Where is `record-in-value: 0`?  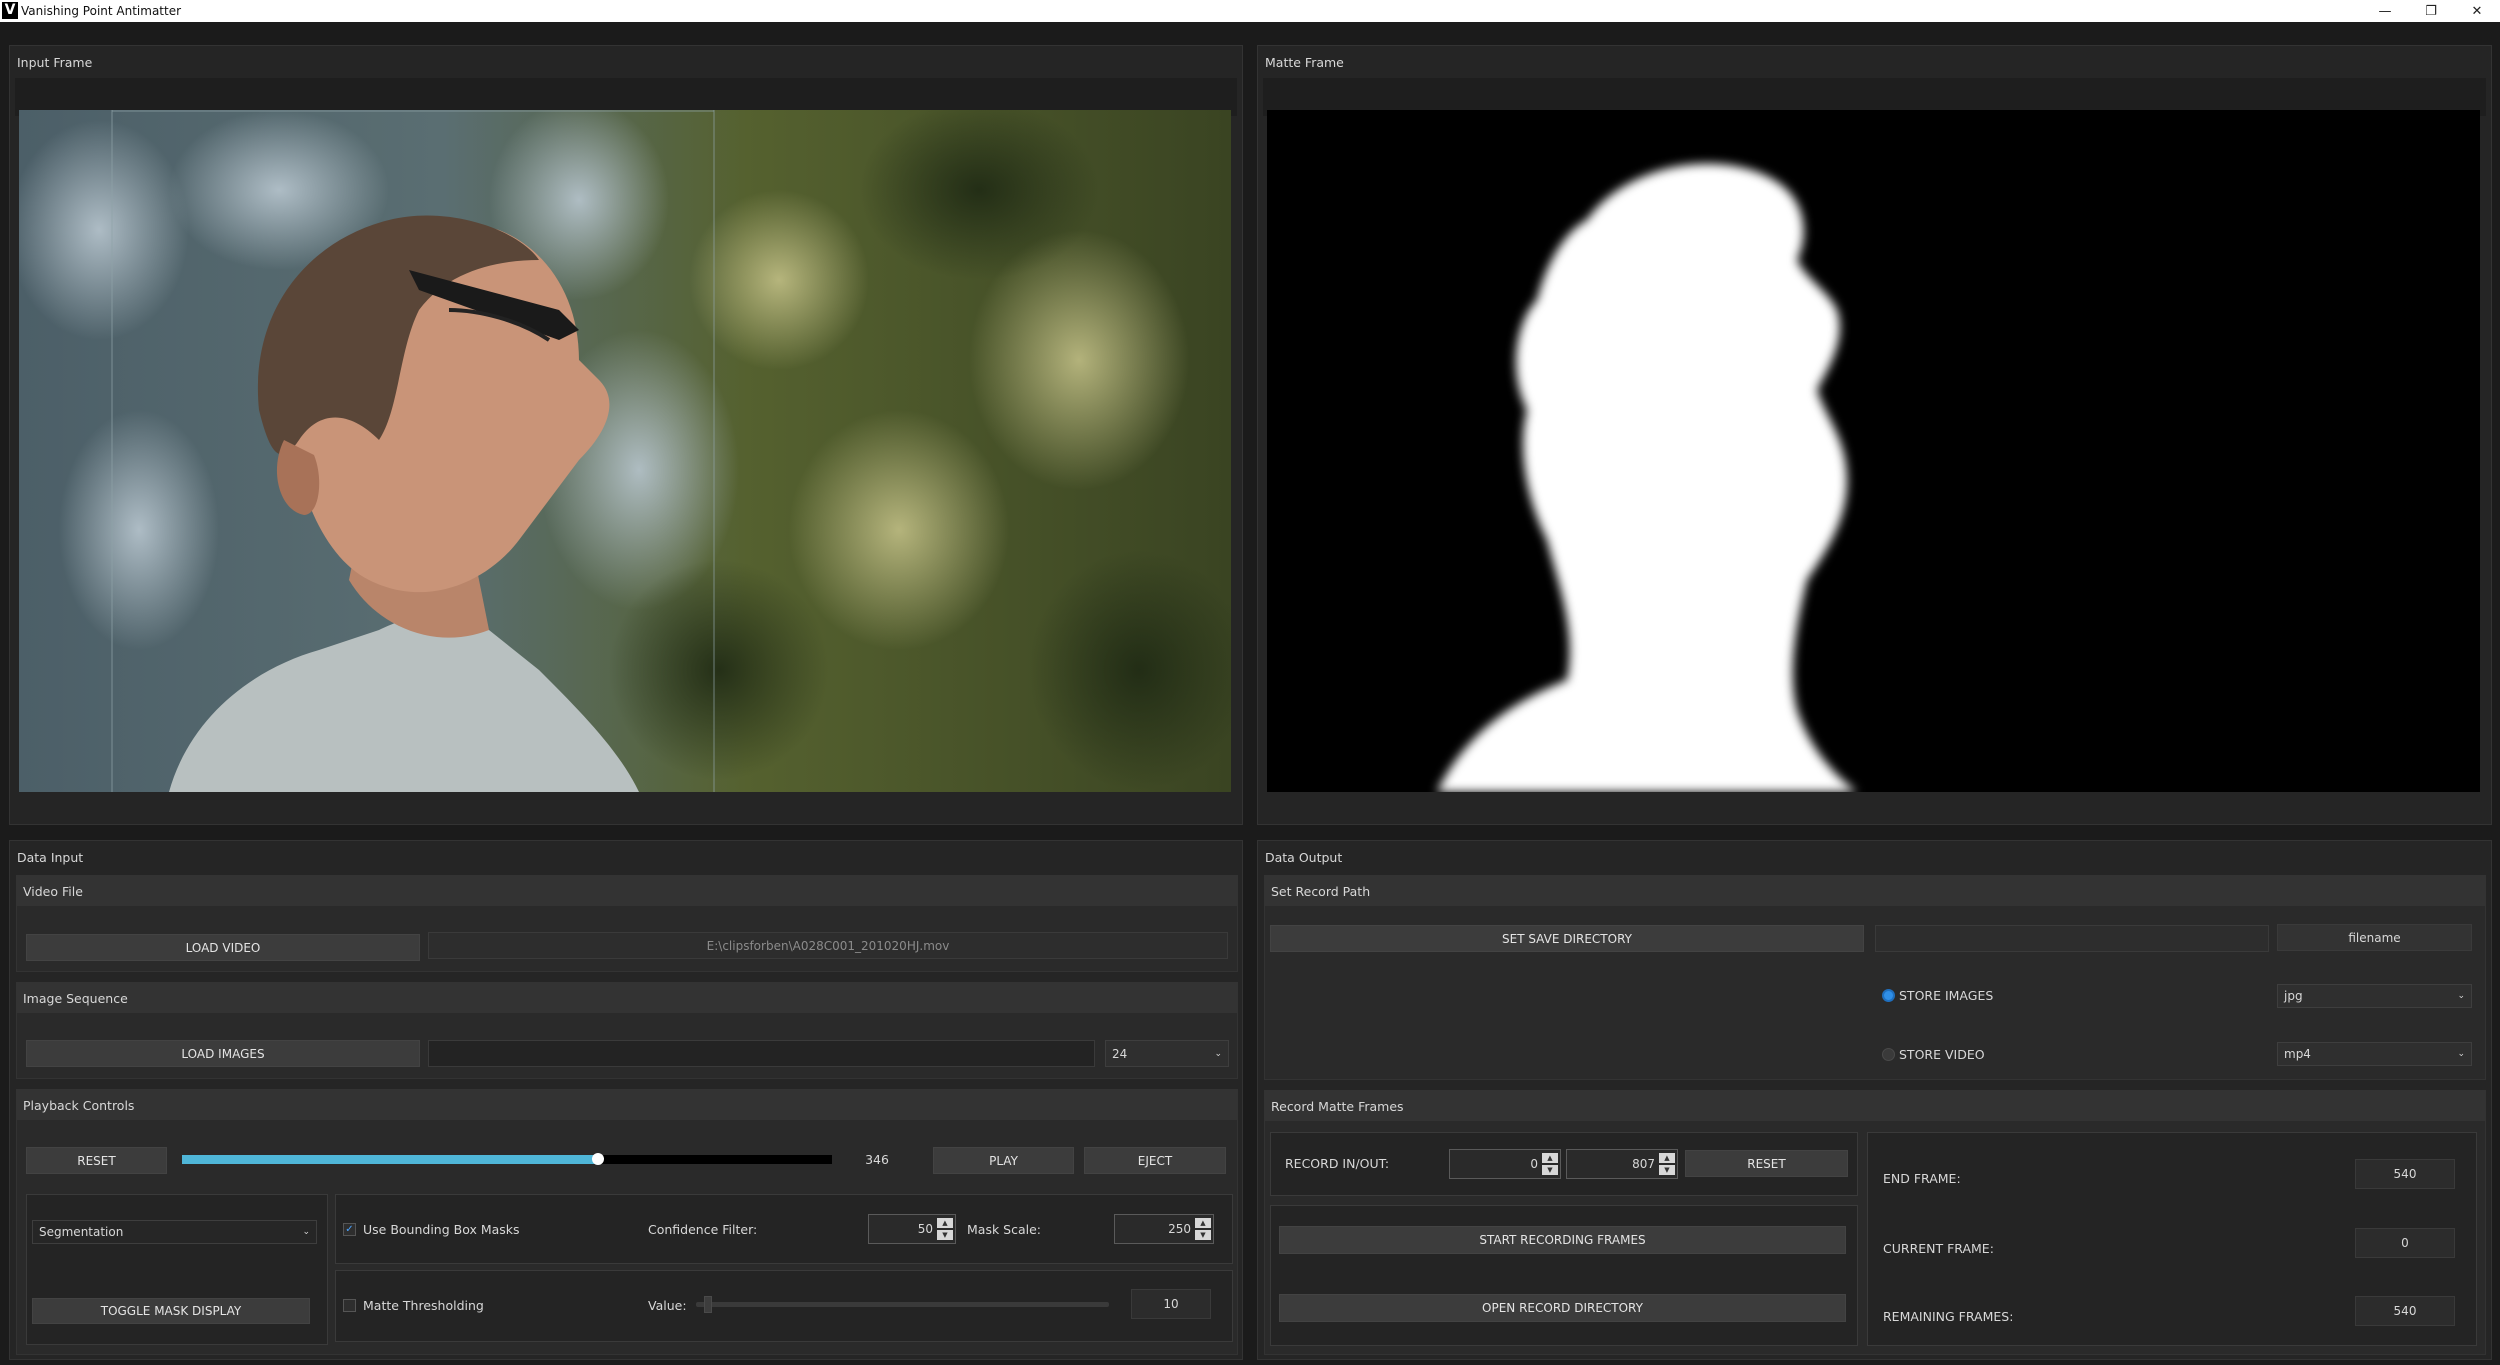 record-in-value: 0 is located at coordinates (1534, 1164).